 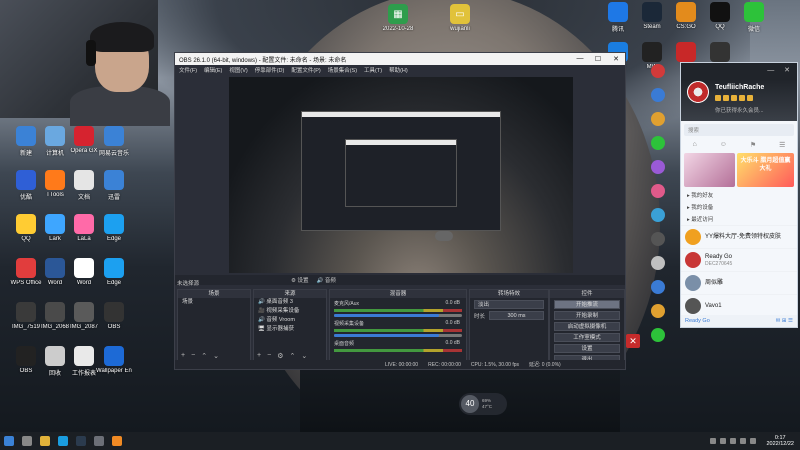 What do you see at coordinates (754, 17) in the screenshot?
I see `desktop-icon: 微信` at bounding box center [754, 17].